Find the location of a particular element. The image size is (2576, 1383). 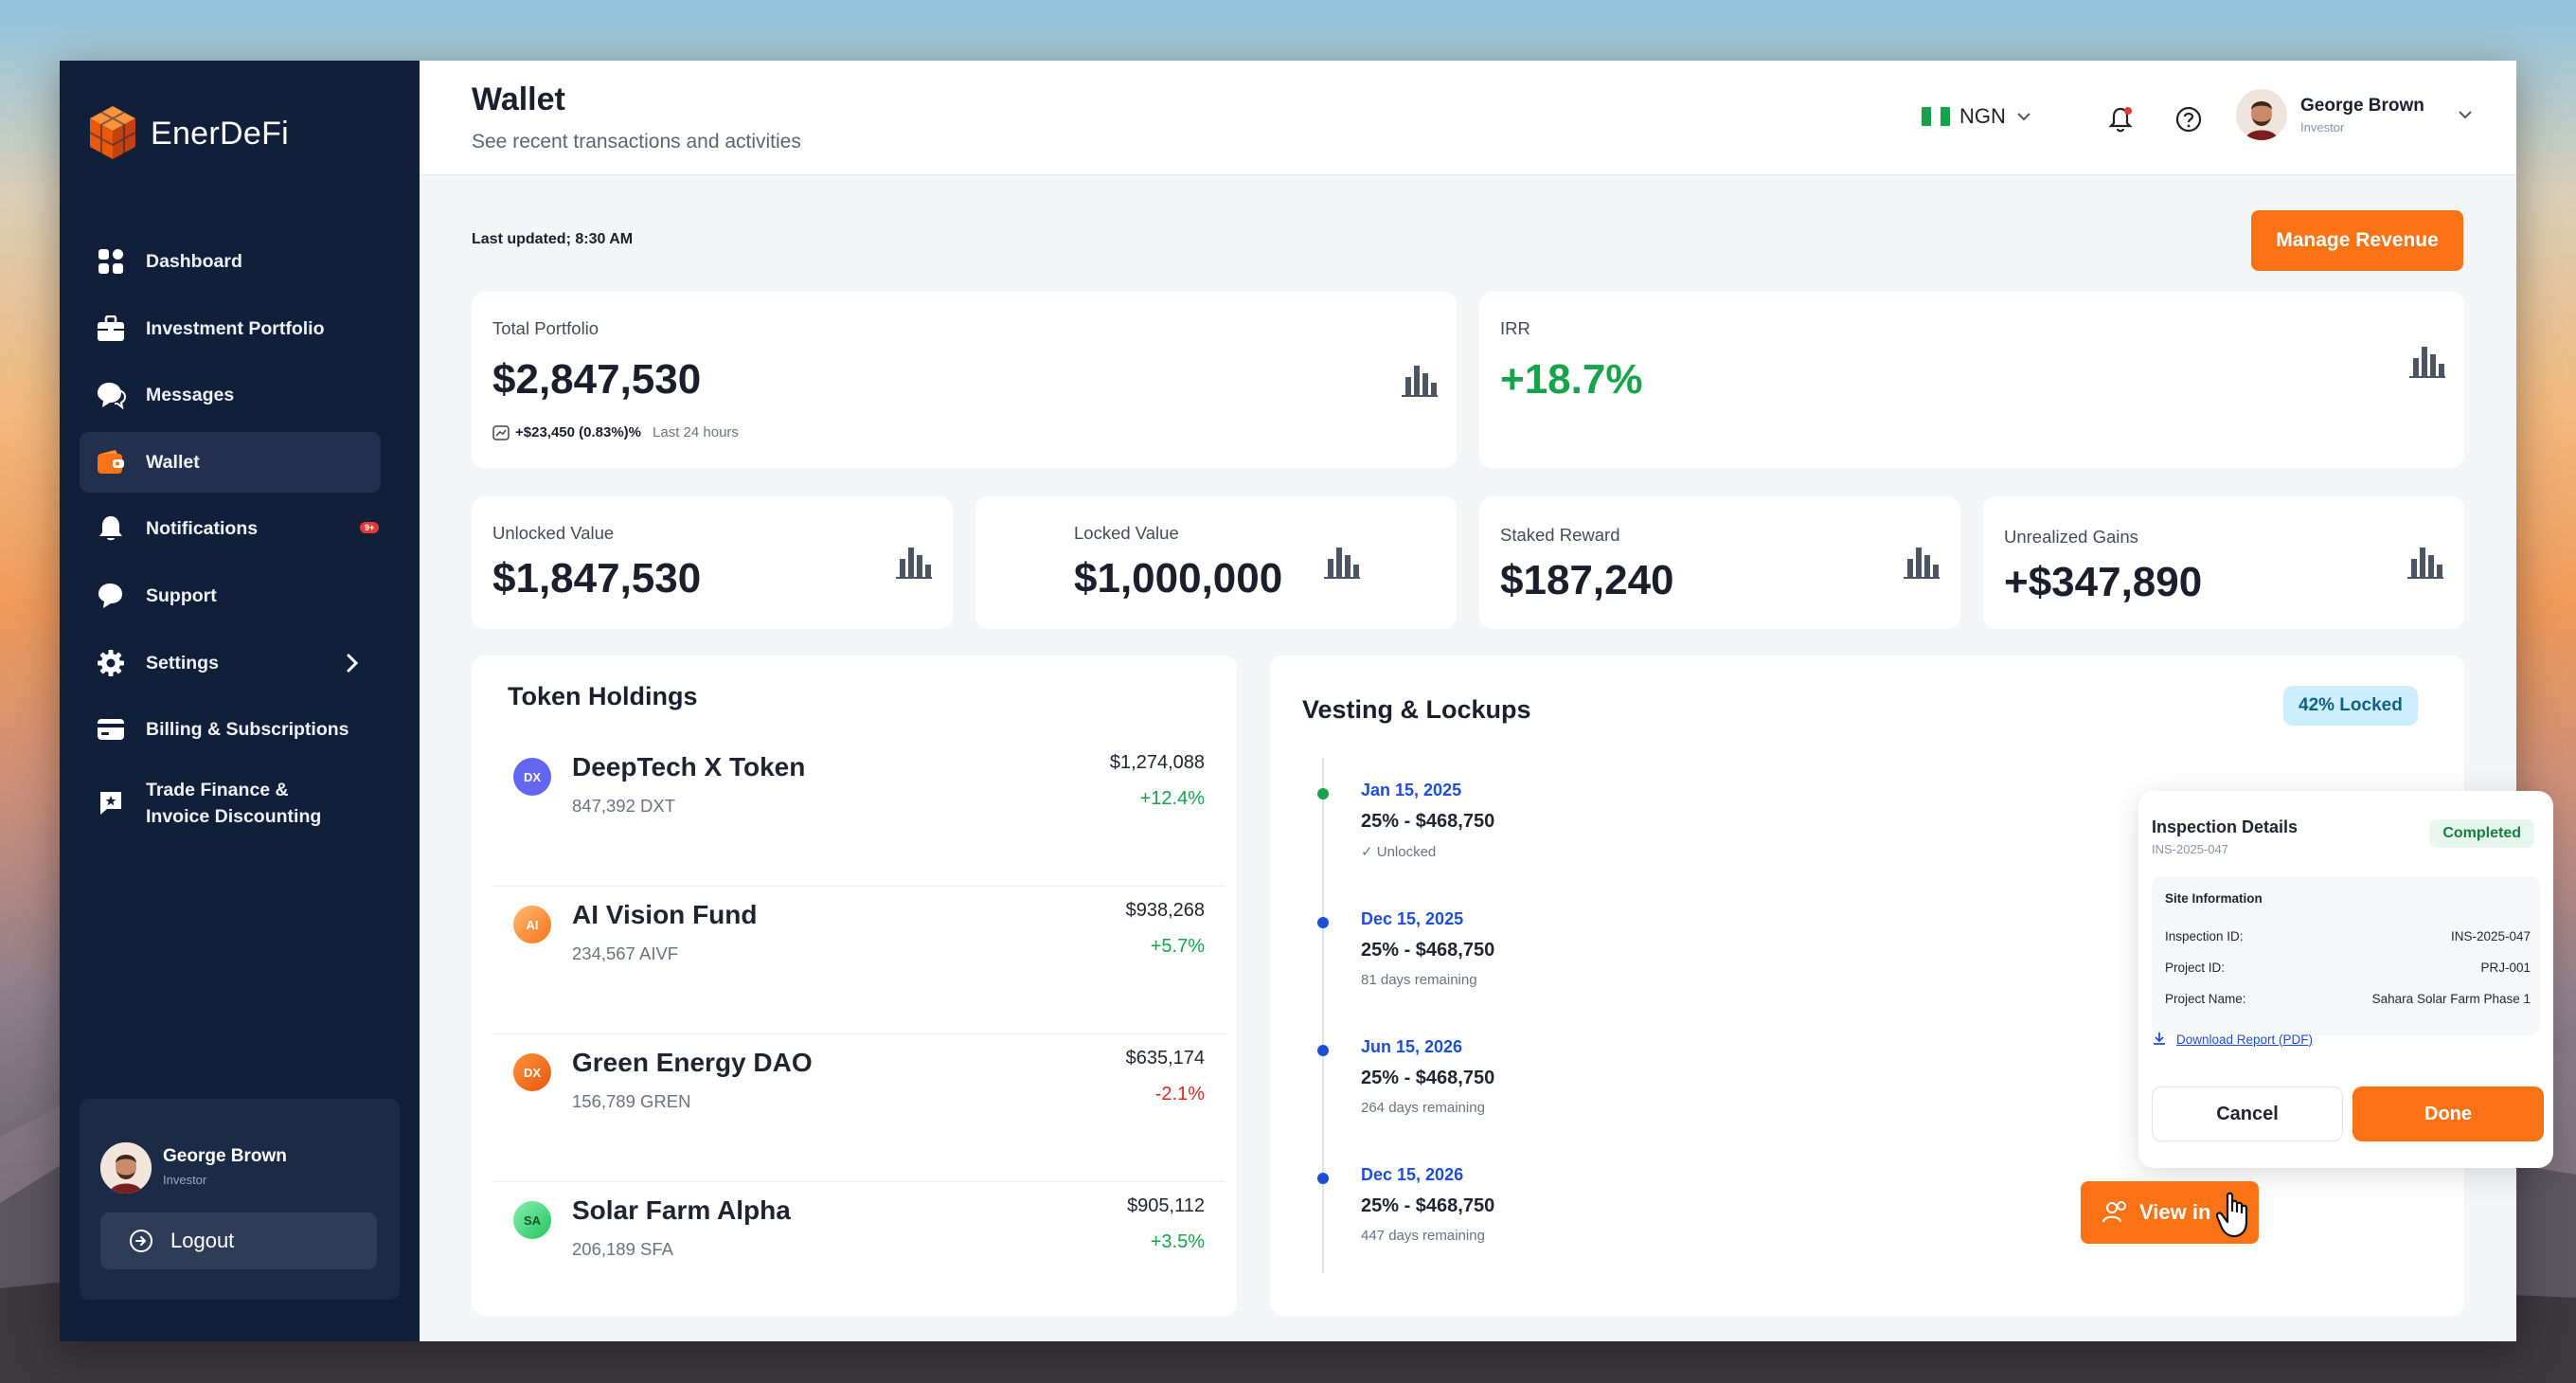

chevron-down-icon is located at coordinates (2465, 115).